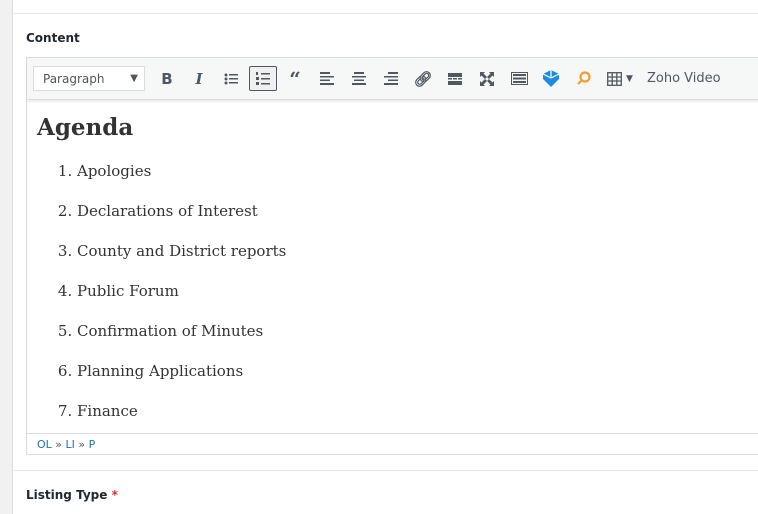  What do you see at coordinates (417, 261) in the screenshot?
I see `list-item: County and District reports` at bounding box center [417, 261].